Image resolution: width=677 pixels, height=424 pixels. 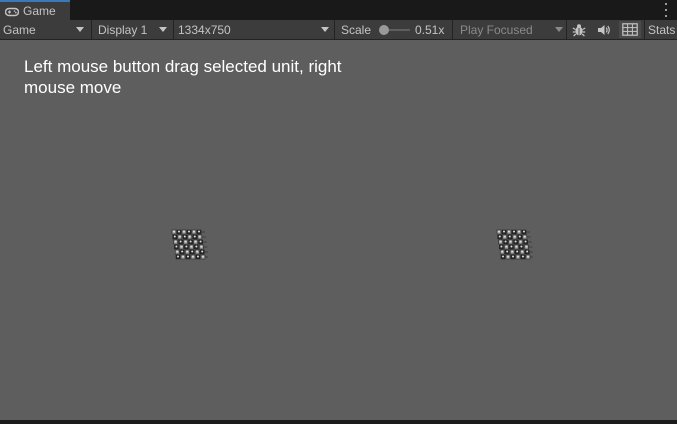 I want to click on bottom-strip, so click(x=338, y=422).